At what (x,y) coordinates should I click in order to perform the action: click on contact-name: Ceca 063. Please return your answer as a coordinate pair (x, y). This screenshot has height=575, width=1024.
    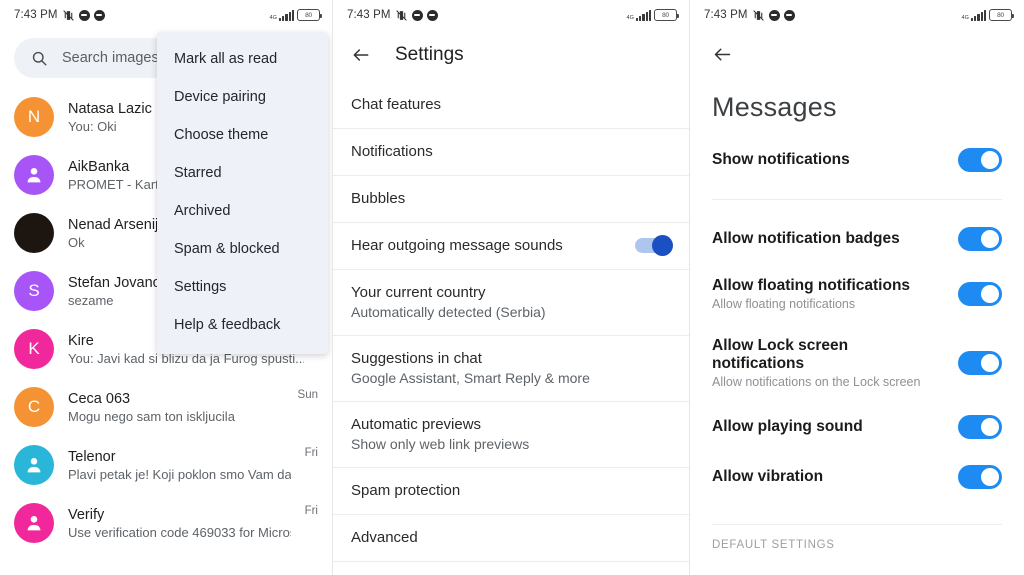
    Looking at the image, I should click on (99, 398).